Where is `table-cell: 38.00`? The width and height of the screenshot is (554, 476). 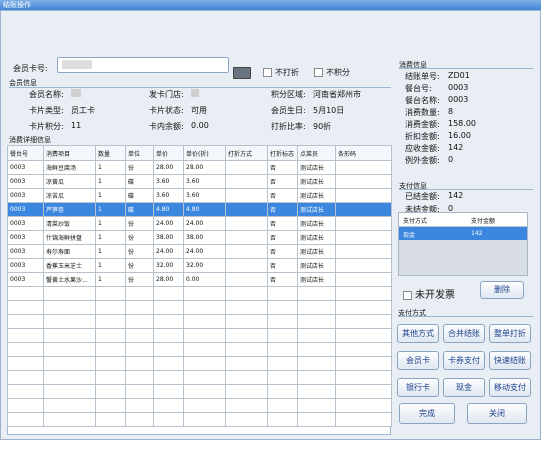
table-cell: 38.00 is located at coordinates (204, 237).